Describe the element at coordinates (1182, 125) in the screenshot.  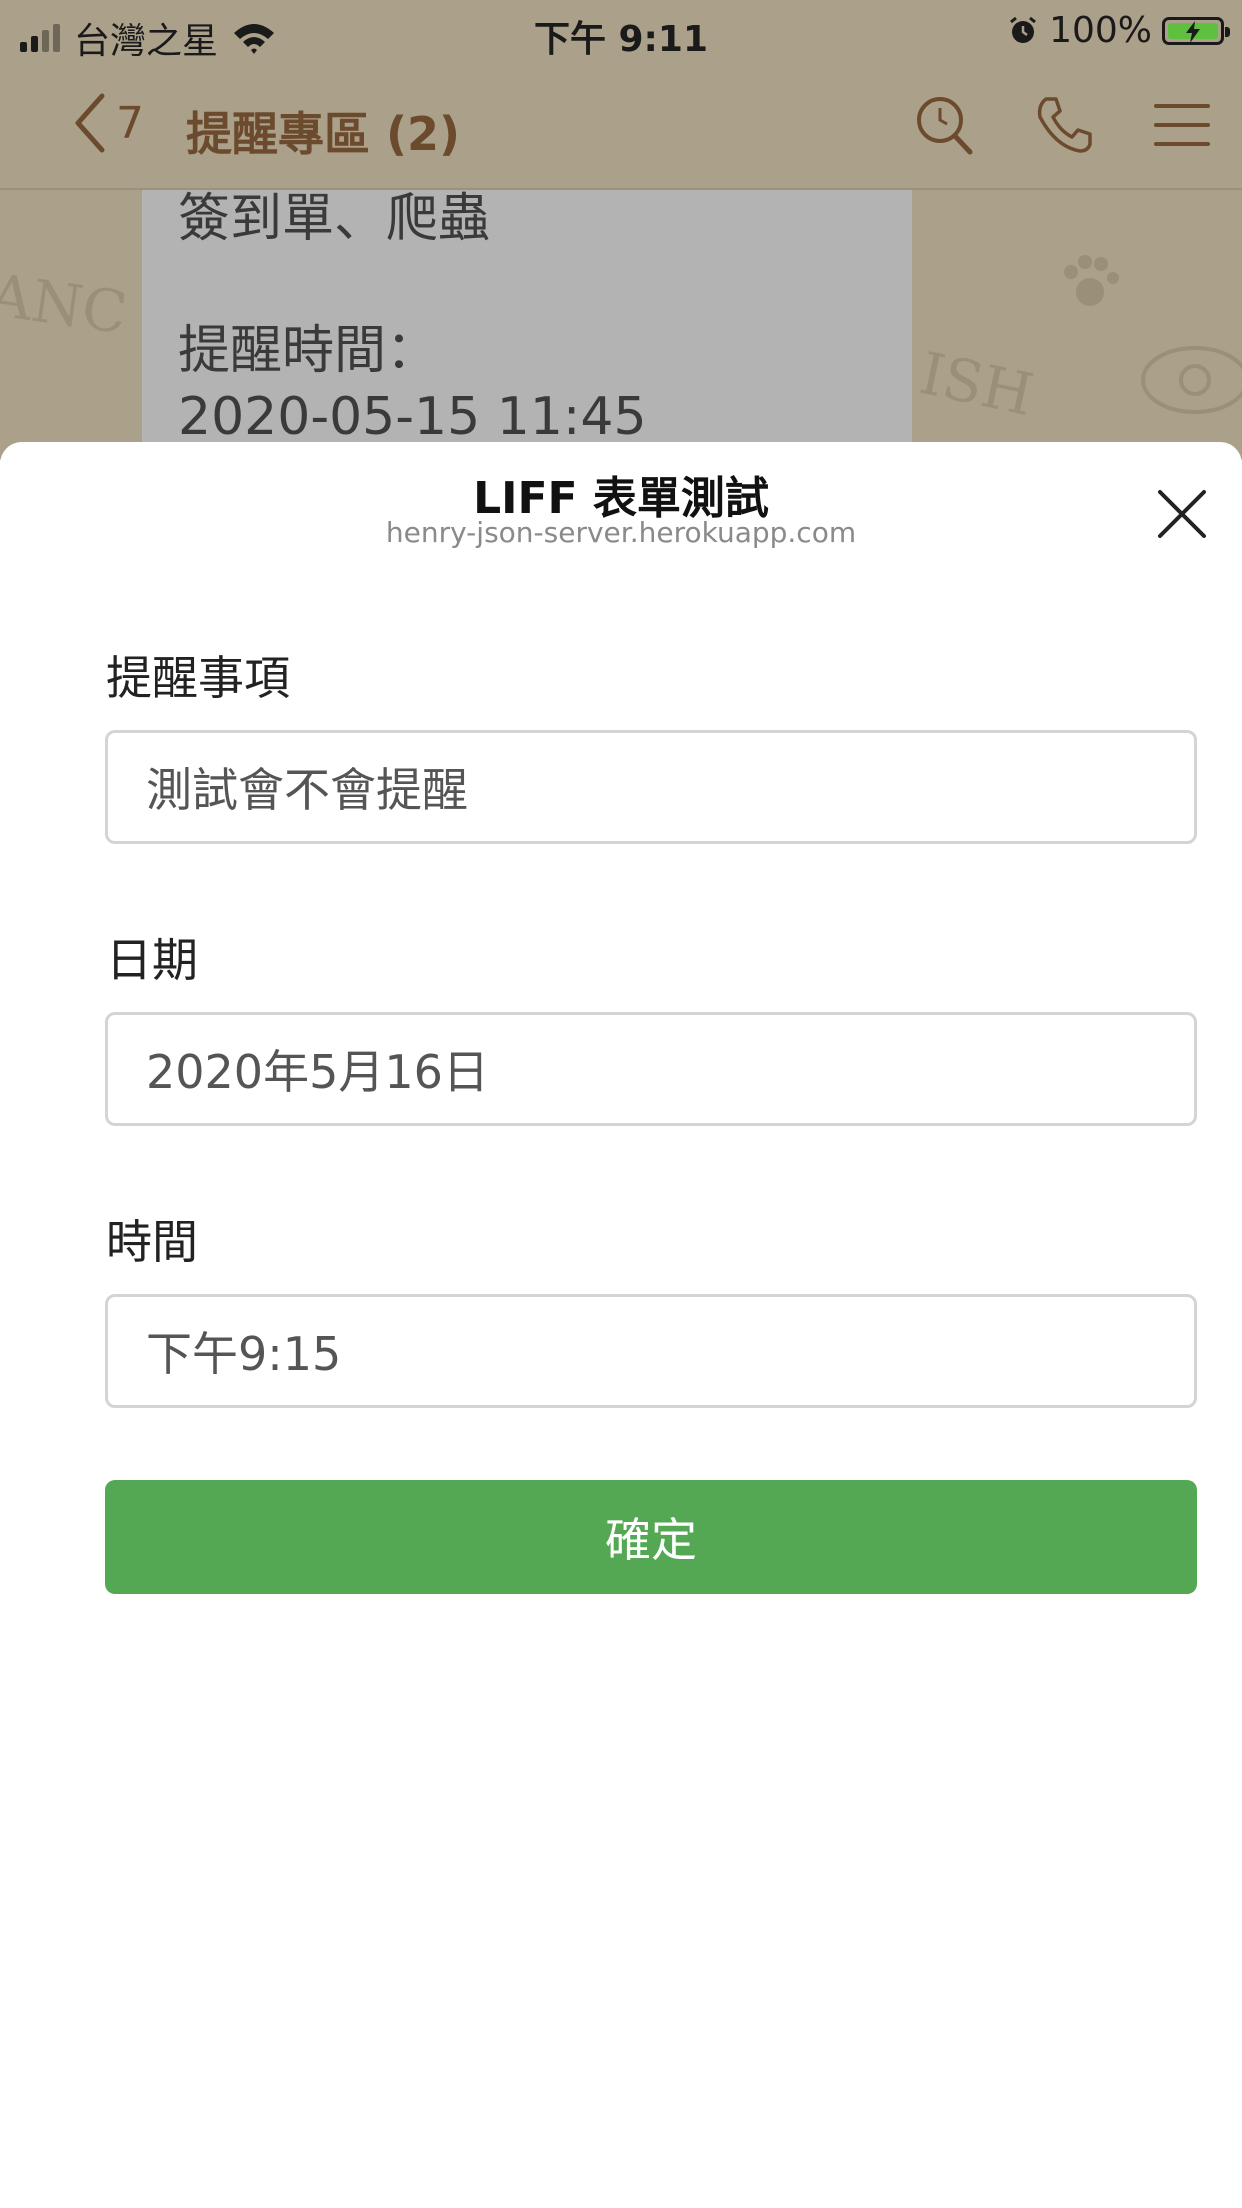
I see `menu-icon` at that location.